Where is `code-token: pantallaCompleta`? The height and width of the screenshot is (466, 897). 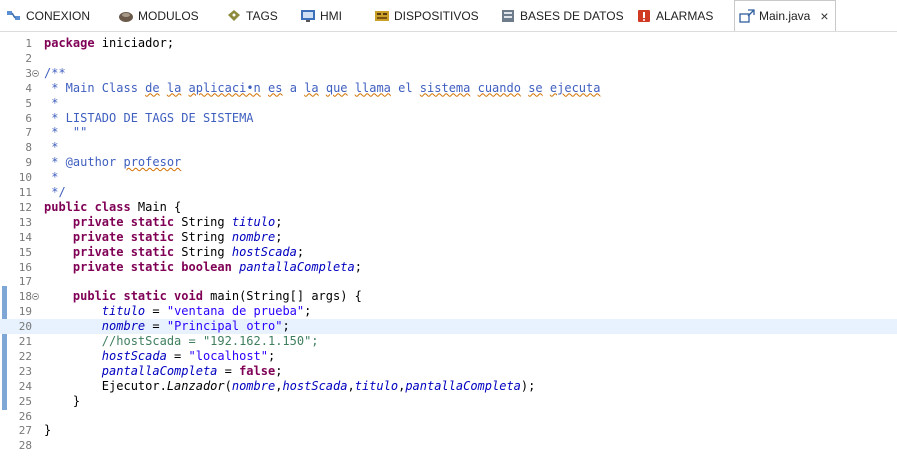 code-token: pantallaCompleta is located at coordinates (463, 385).